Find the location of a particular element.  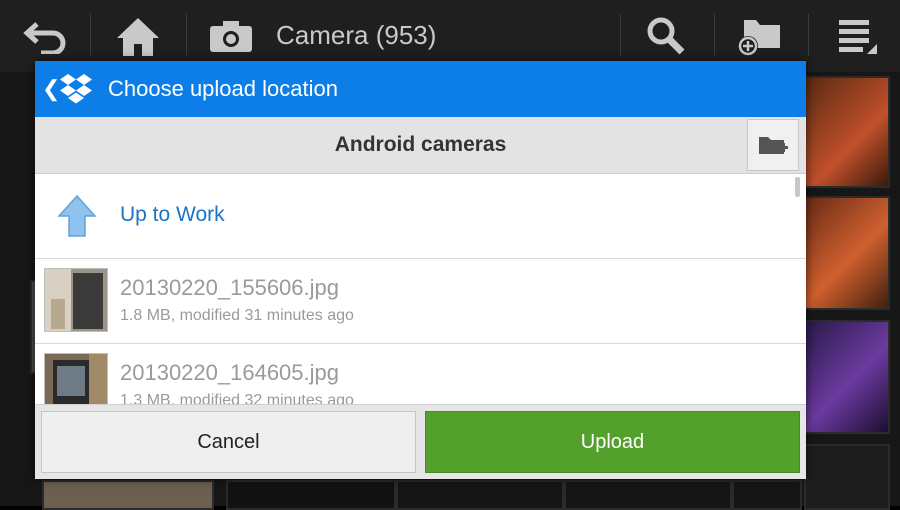

gallery-title: Camera (953) is located at coordinates (356, 35).